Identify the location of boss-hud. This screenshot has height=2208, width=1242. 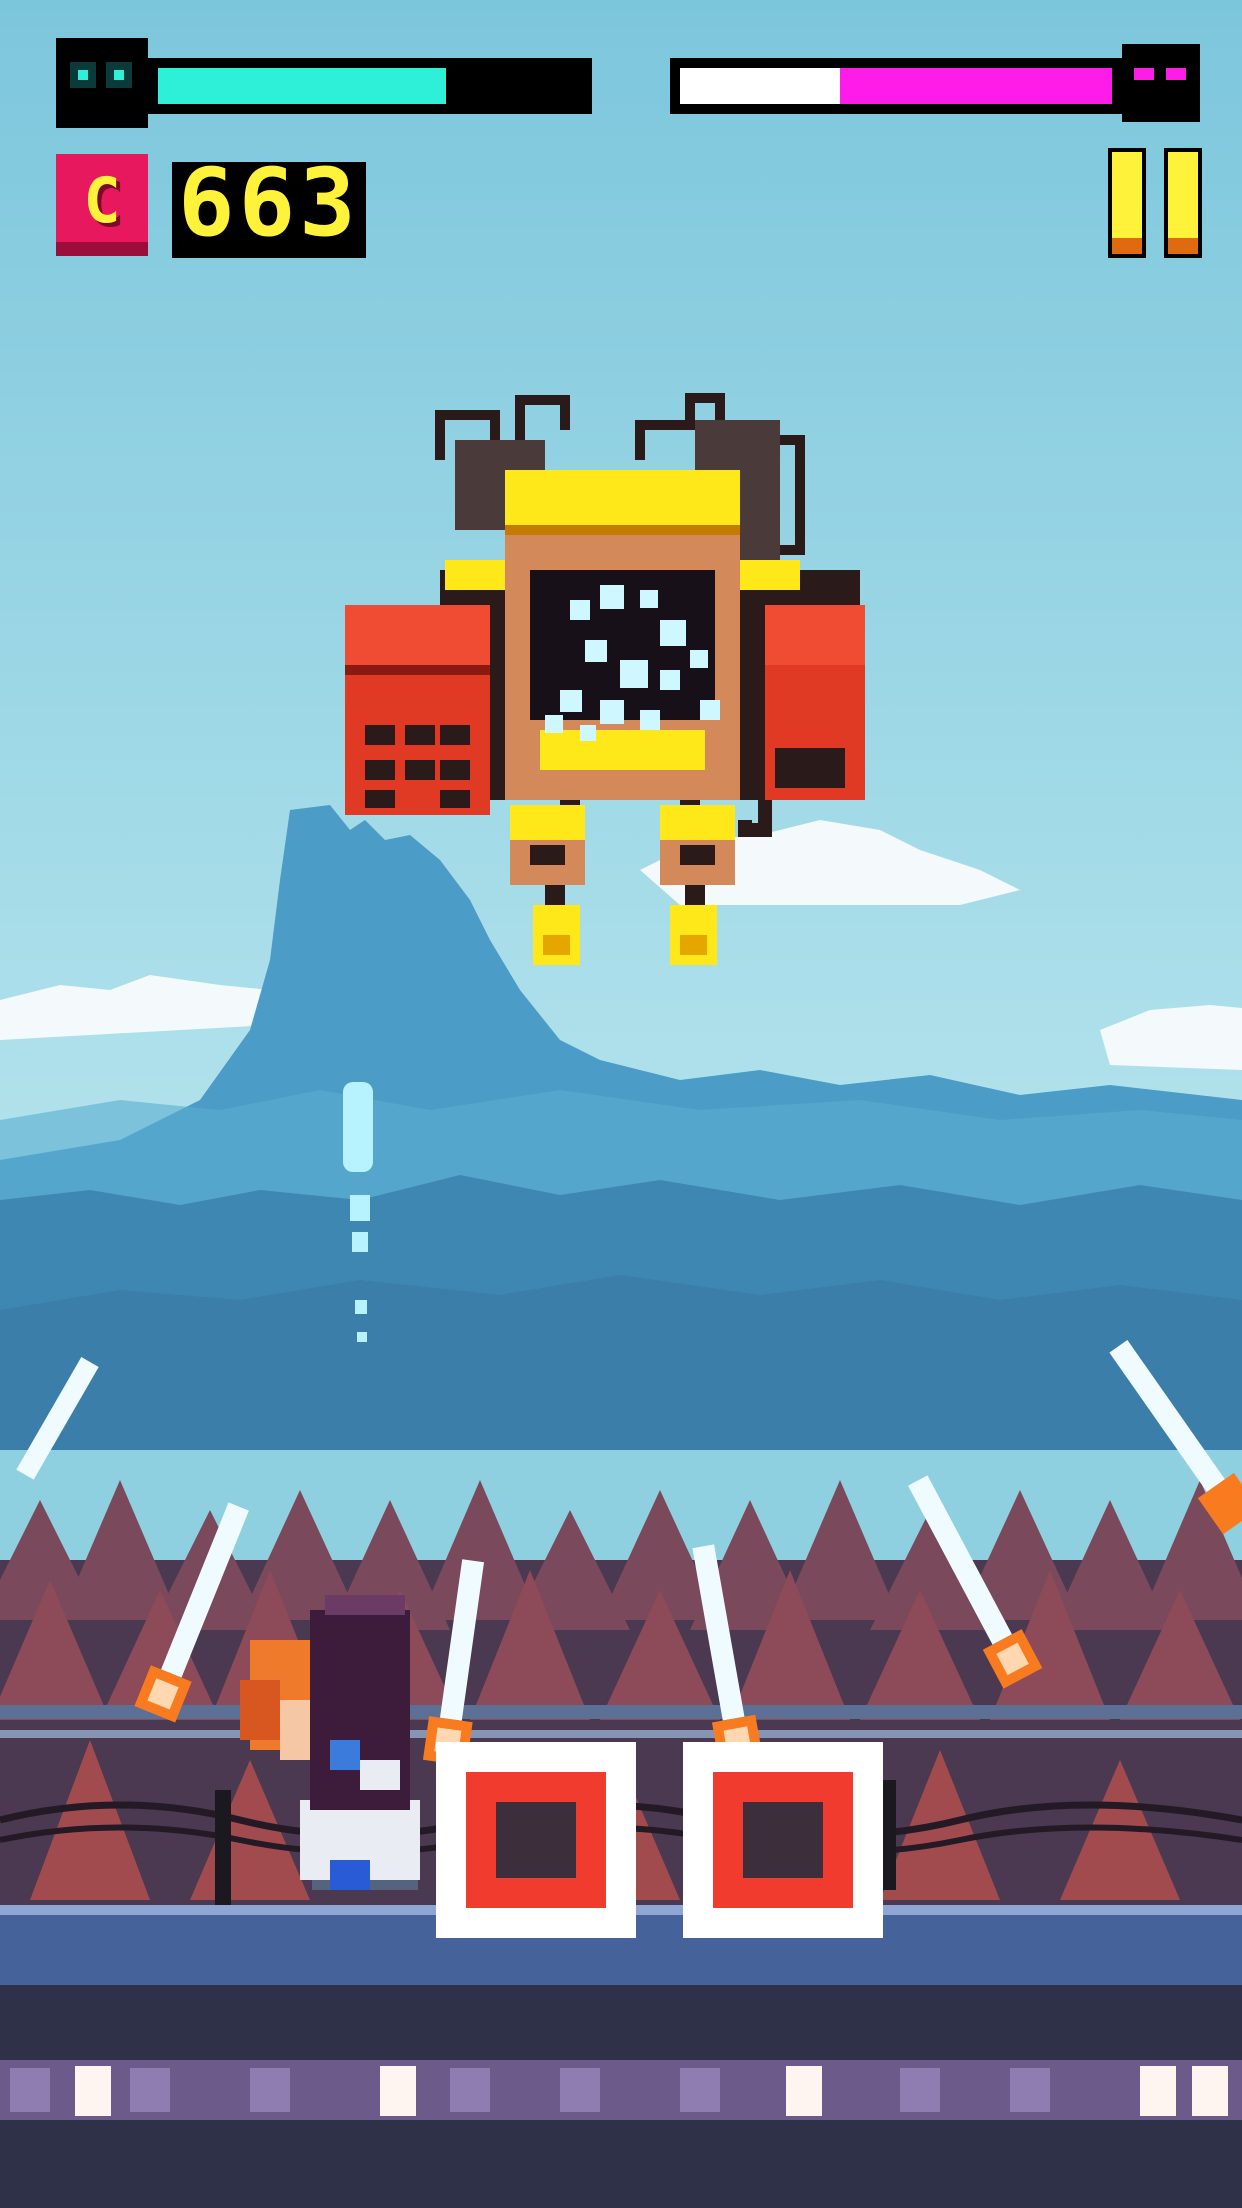
(936, 83).